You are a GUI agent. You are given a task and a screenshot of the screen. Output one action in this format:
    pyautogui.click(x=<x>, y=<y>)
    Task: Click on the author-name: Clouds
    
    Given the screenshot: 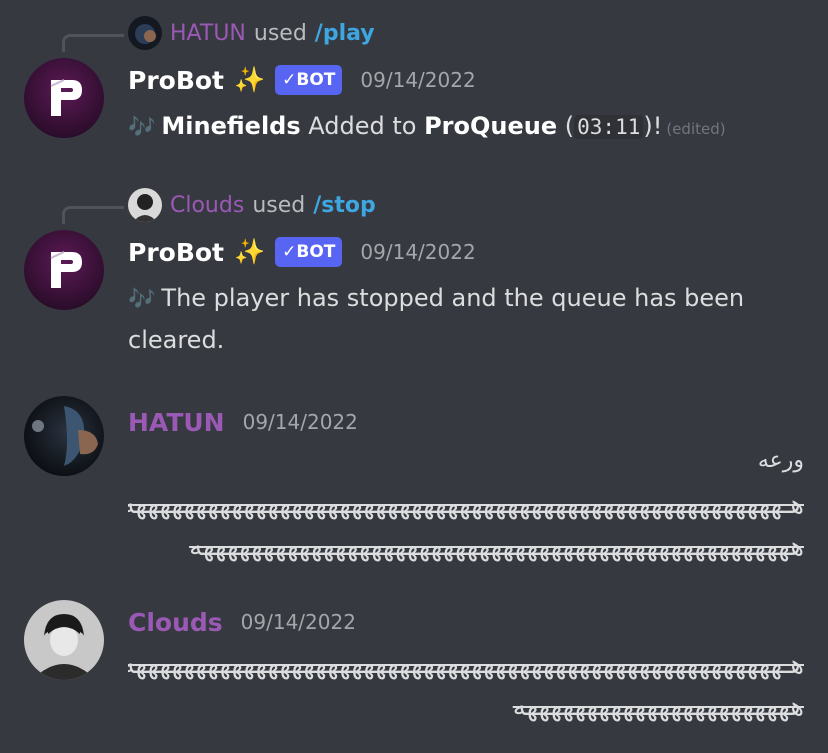 What is the action you would take?
    pyautogui.click(x=175, y=622)
    